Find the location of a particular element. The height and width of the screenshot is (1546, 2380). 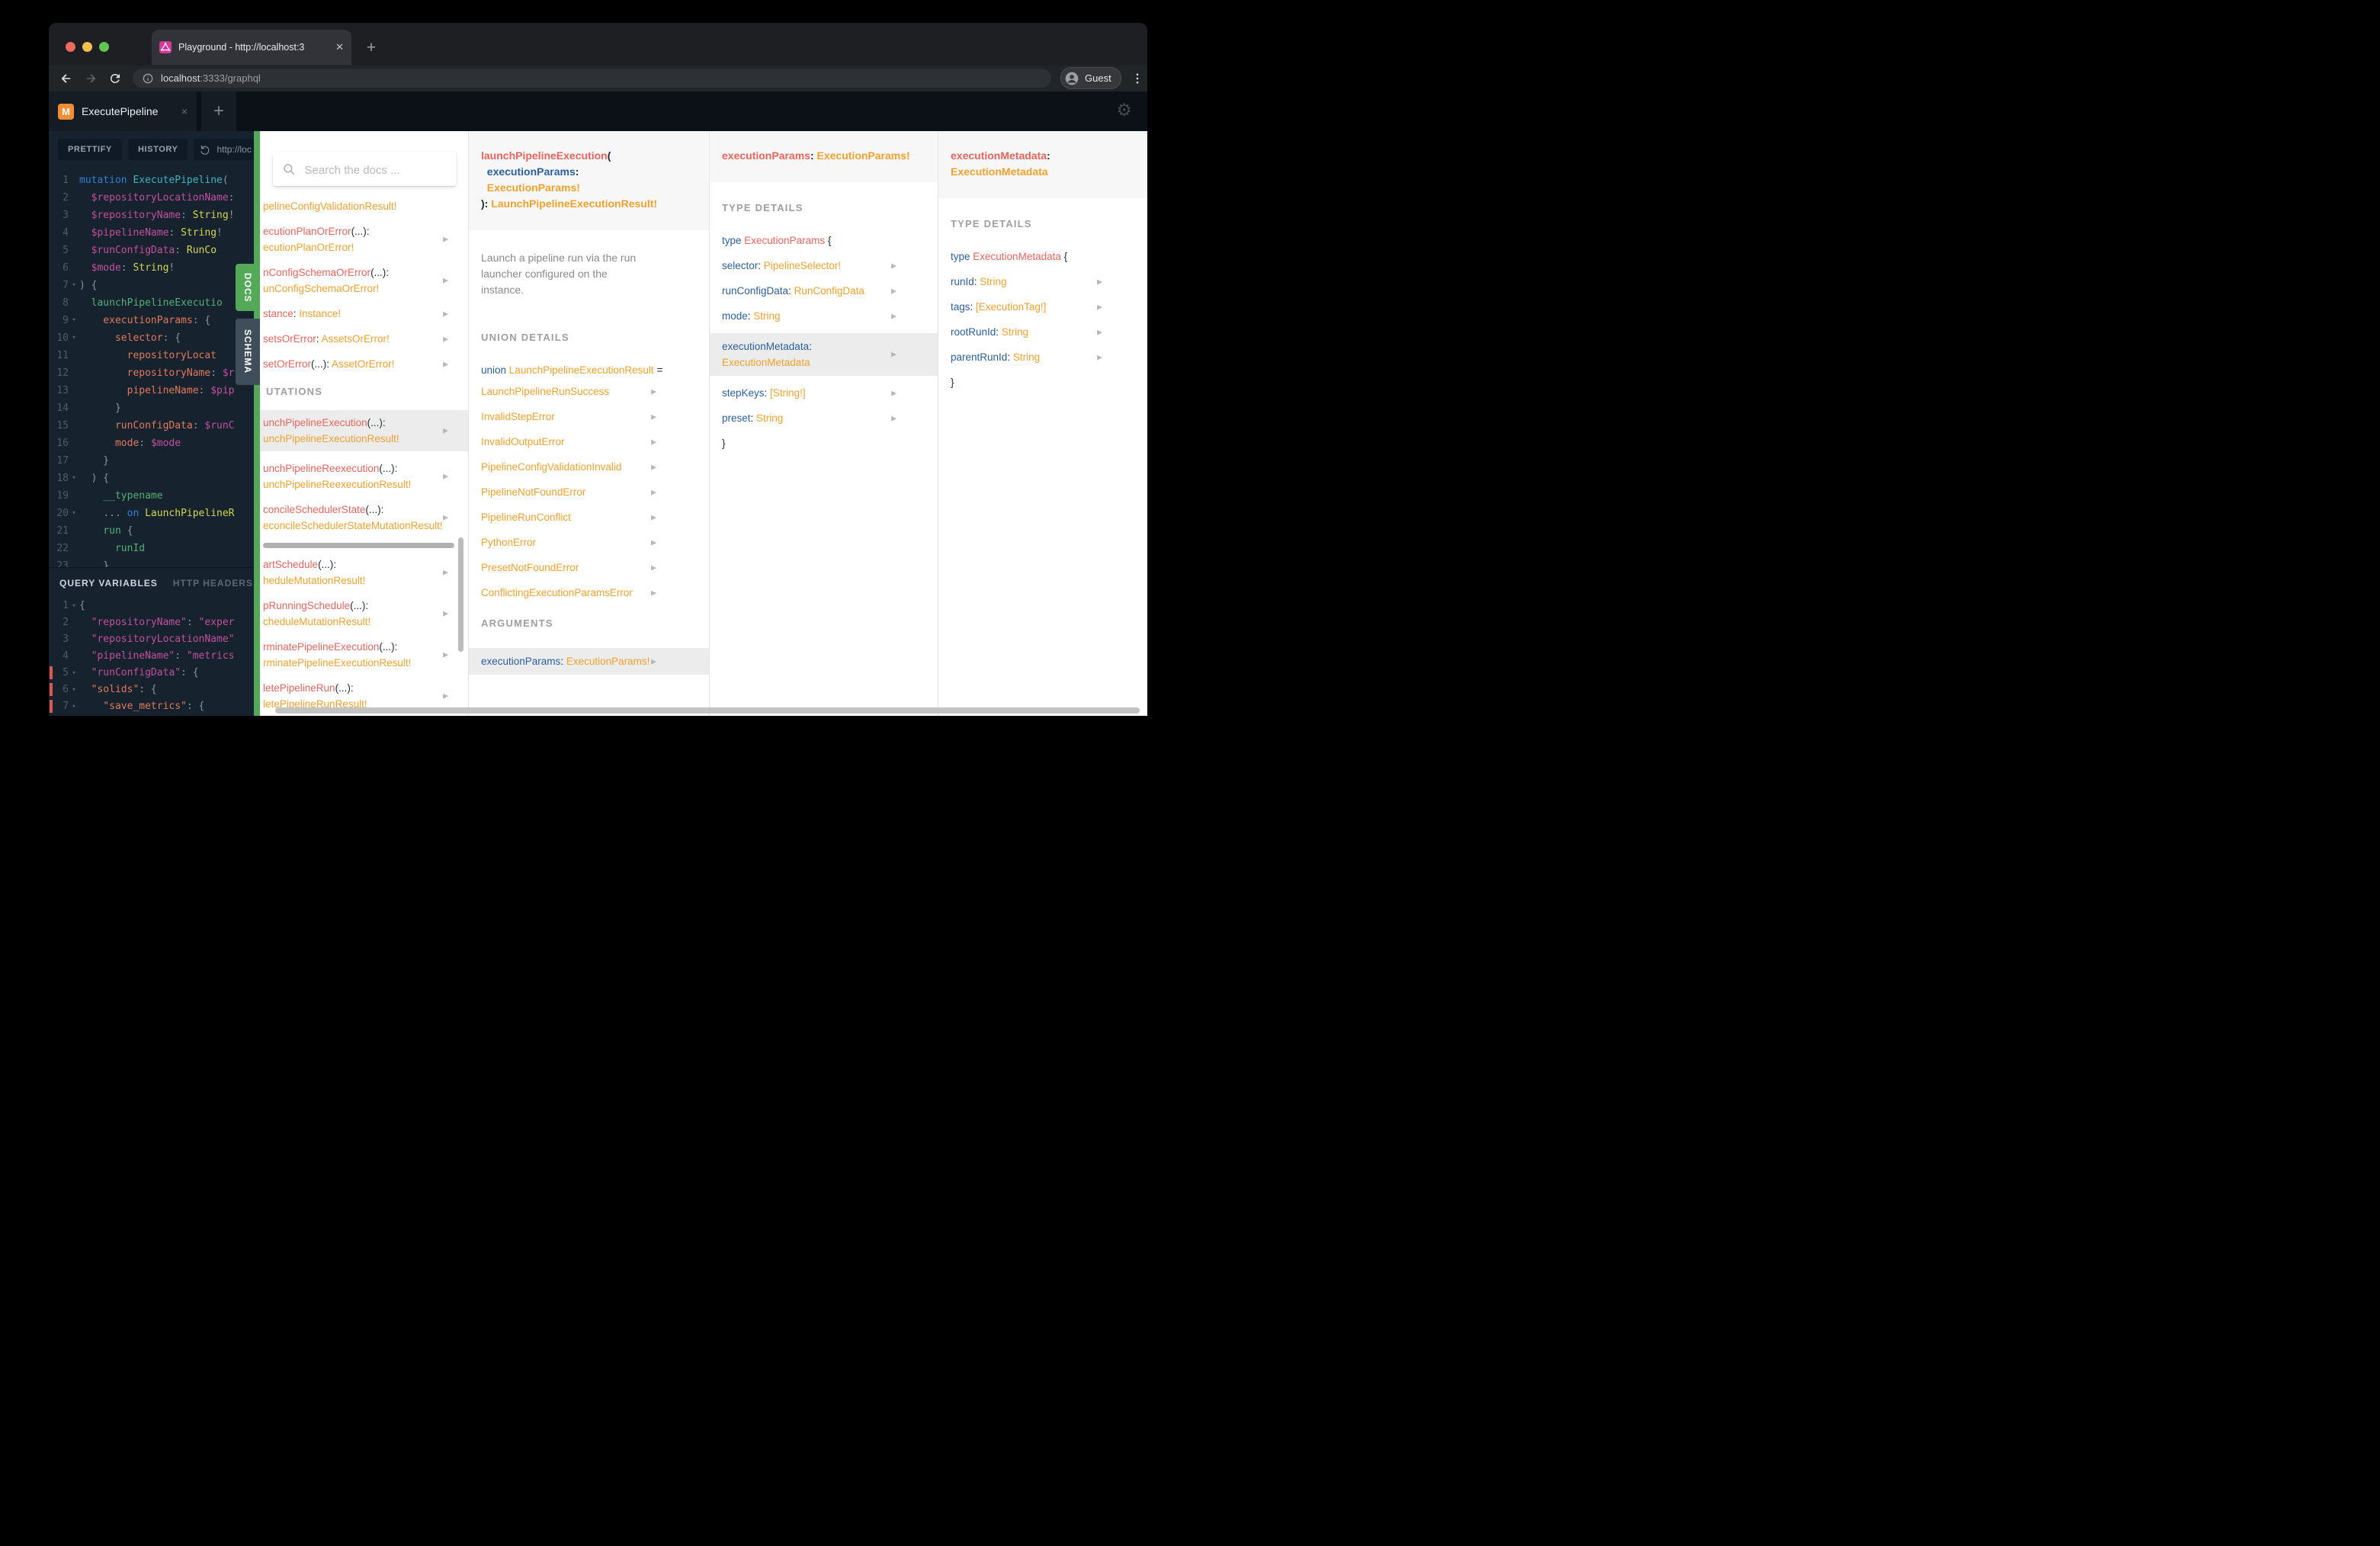

close-window-button is located at coordinates (70, 47).